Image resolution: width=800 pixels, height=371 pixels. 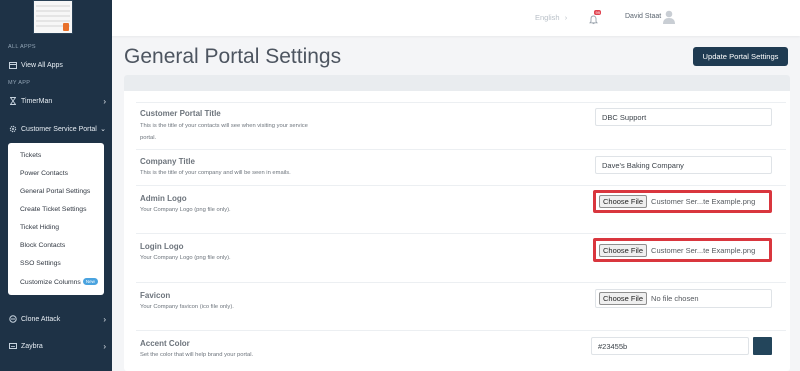 What do you see at coordinates (162, 246) in the screenshot?
I see `login-logo-label: Login Logo` at bounding box center [162, 246].